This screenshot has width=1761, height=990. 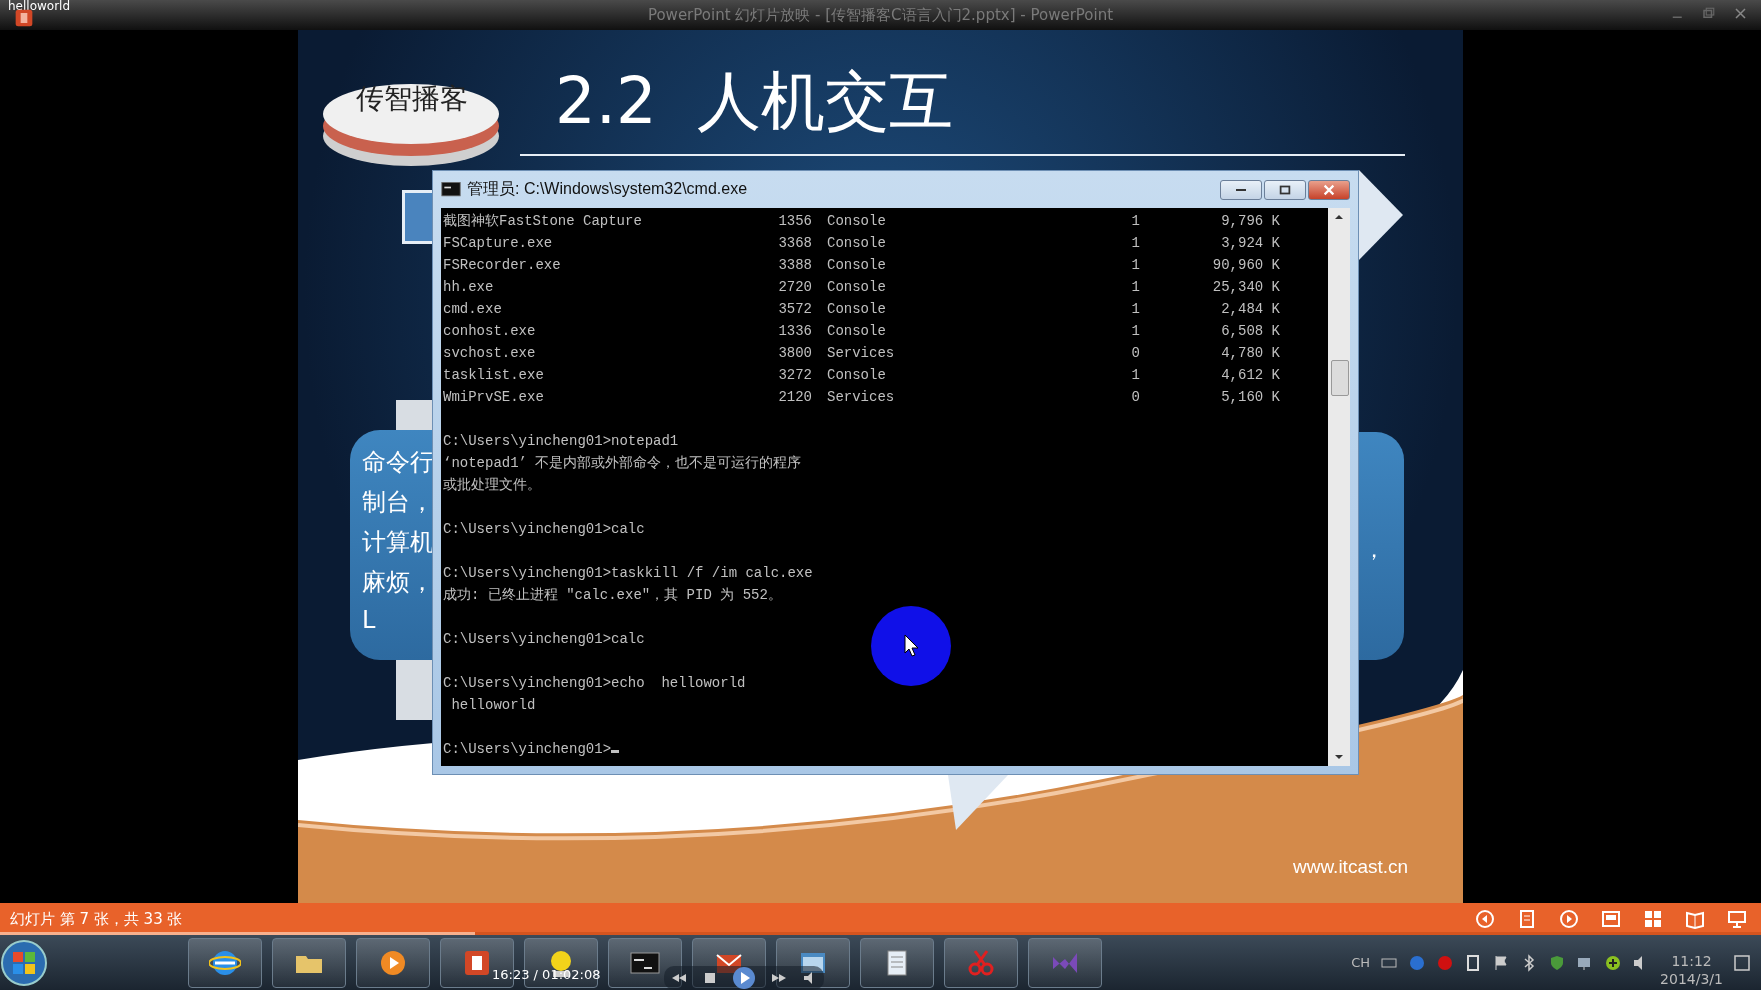 What do you see at coordinates (710, 978) in the screenshot?
I see `stop-icon` at bounding box center [710, 978].